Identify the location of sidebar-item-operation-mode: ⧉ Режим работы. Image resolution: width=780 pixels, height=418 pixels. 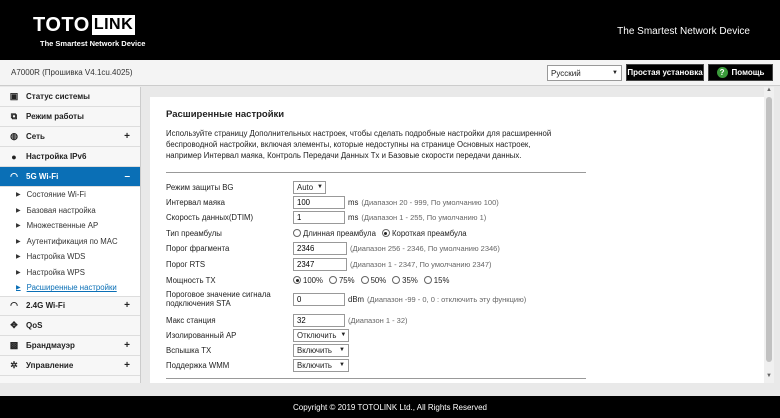
(70, 117).